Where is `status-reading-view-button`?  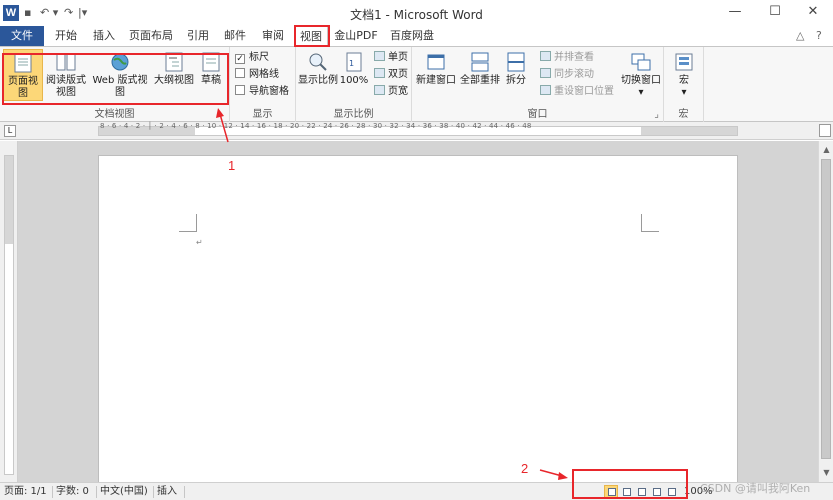
status-reading-view-button is located at coordinates (626, 491).